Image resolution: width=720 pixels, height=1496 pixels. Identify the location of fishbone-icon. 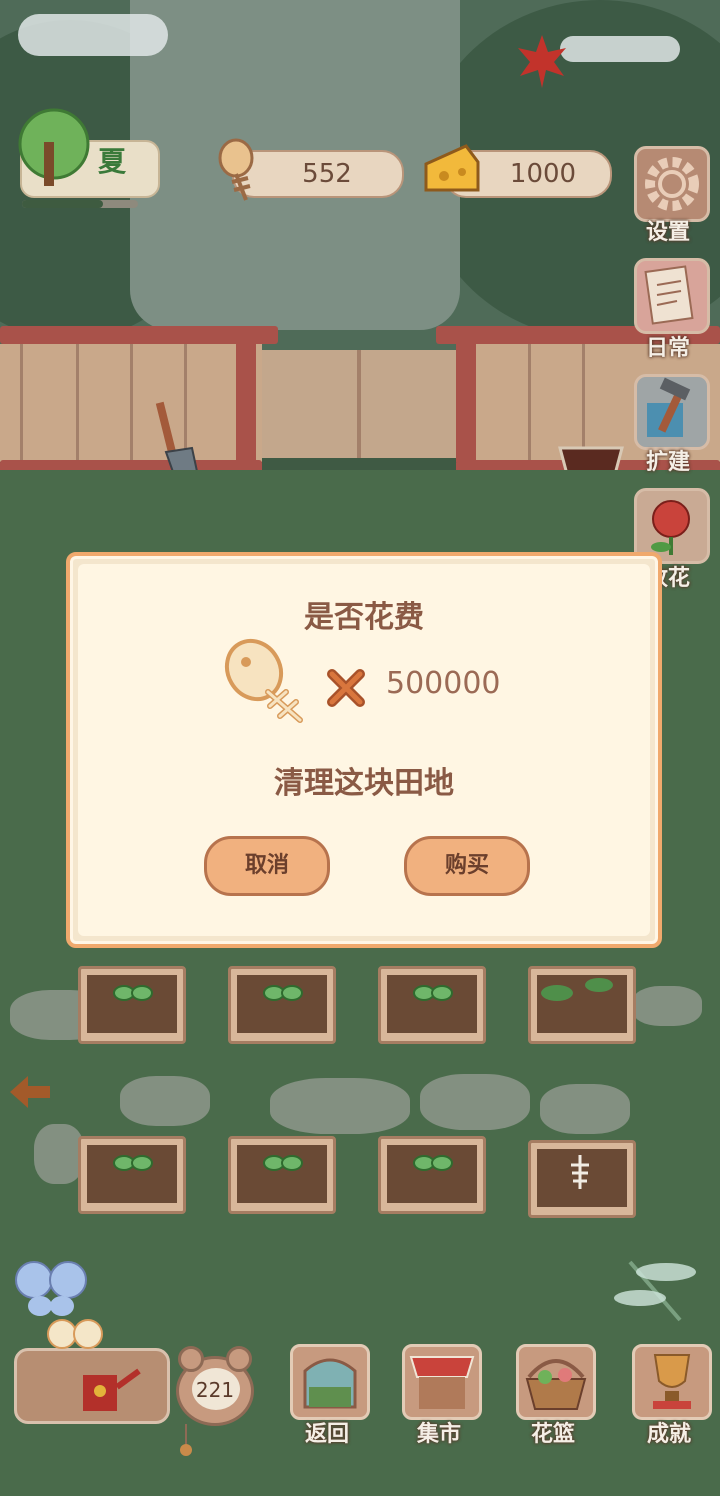
(263, 680).